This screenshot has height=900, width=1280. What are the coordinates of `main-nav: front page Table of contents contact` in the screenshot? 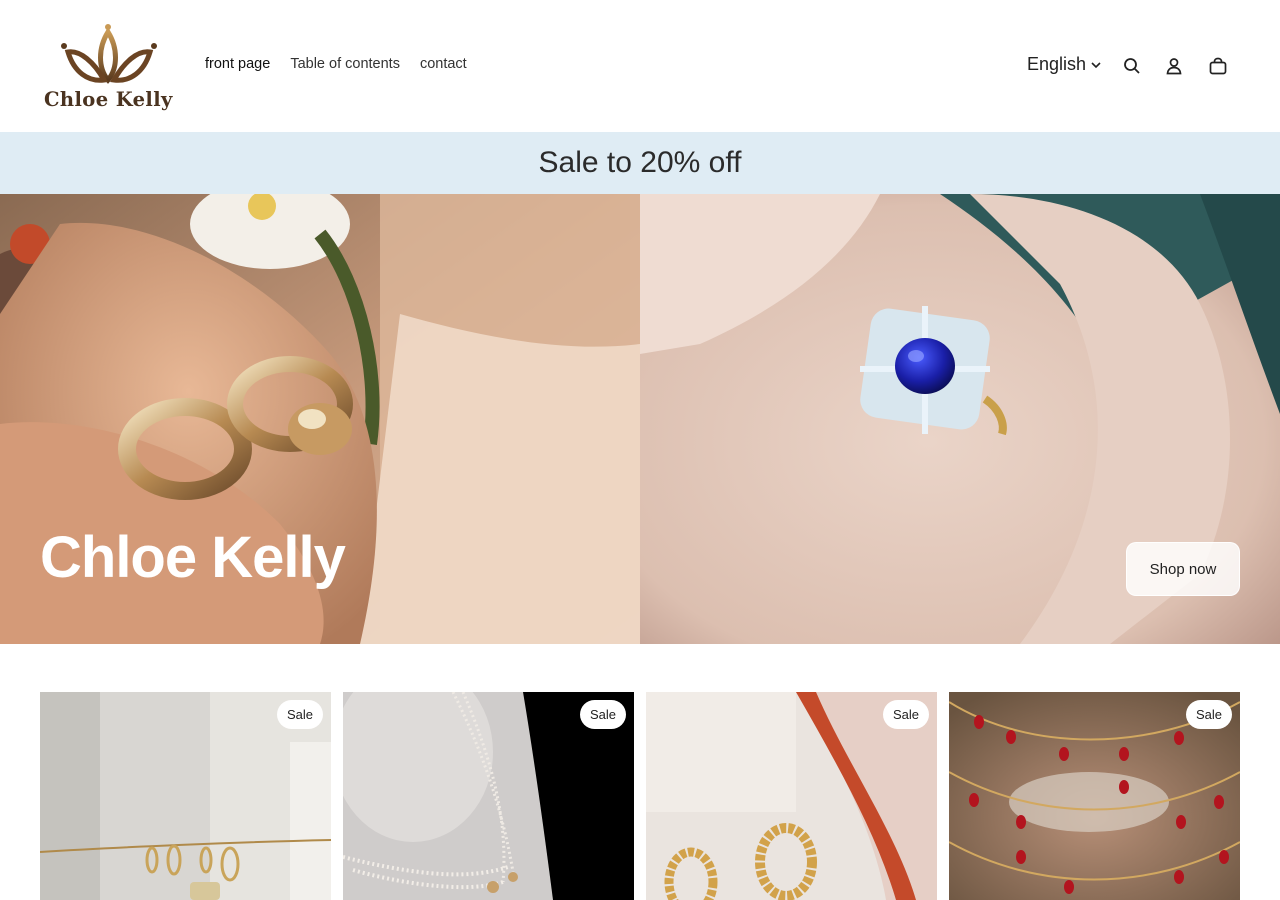 It's located at (336, 64).